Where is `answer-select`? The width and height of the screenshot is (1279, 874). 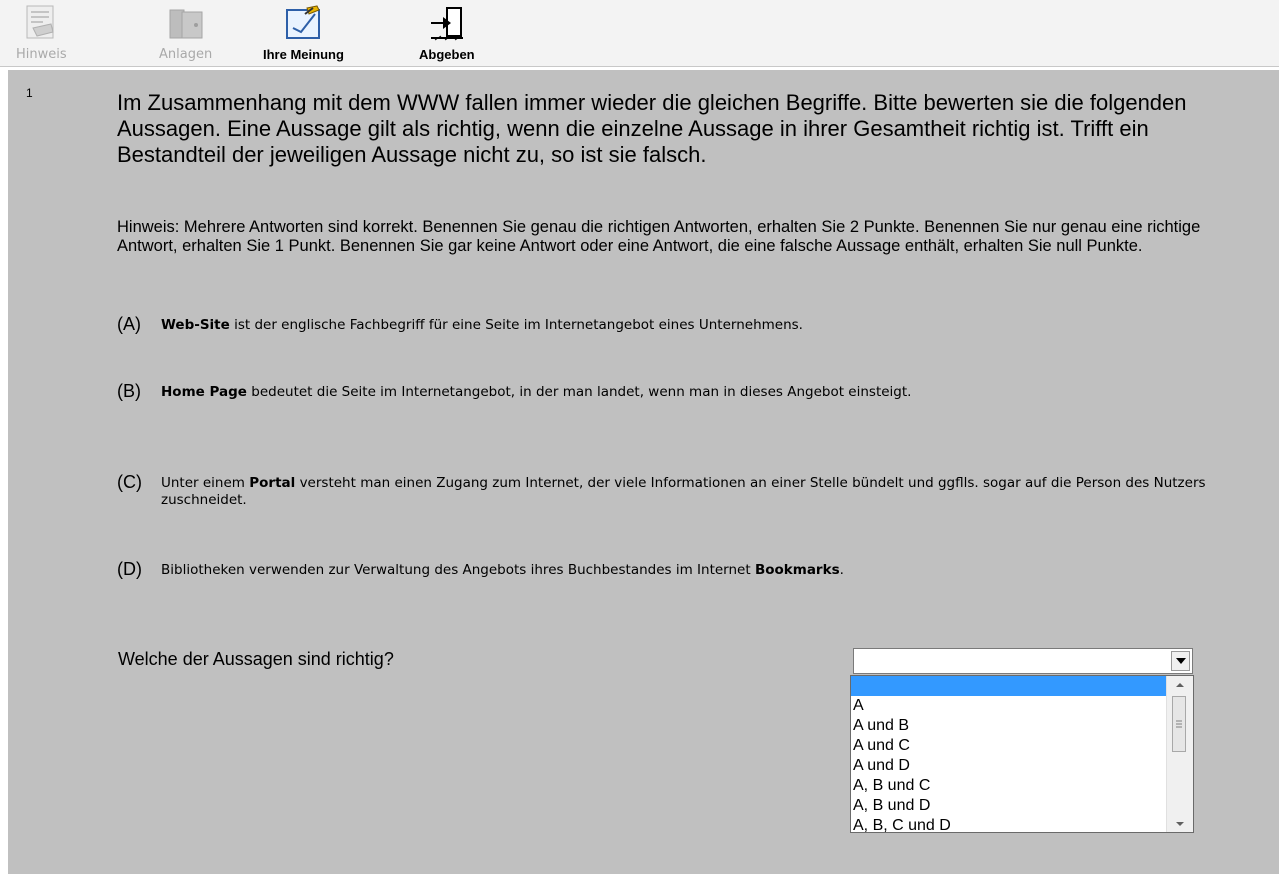 answer-select is located at coordinates (1023, 661).